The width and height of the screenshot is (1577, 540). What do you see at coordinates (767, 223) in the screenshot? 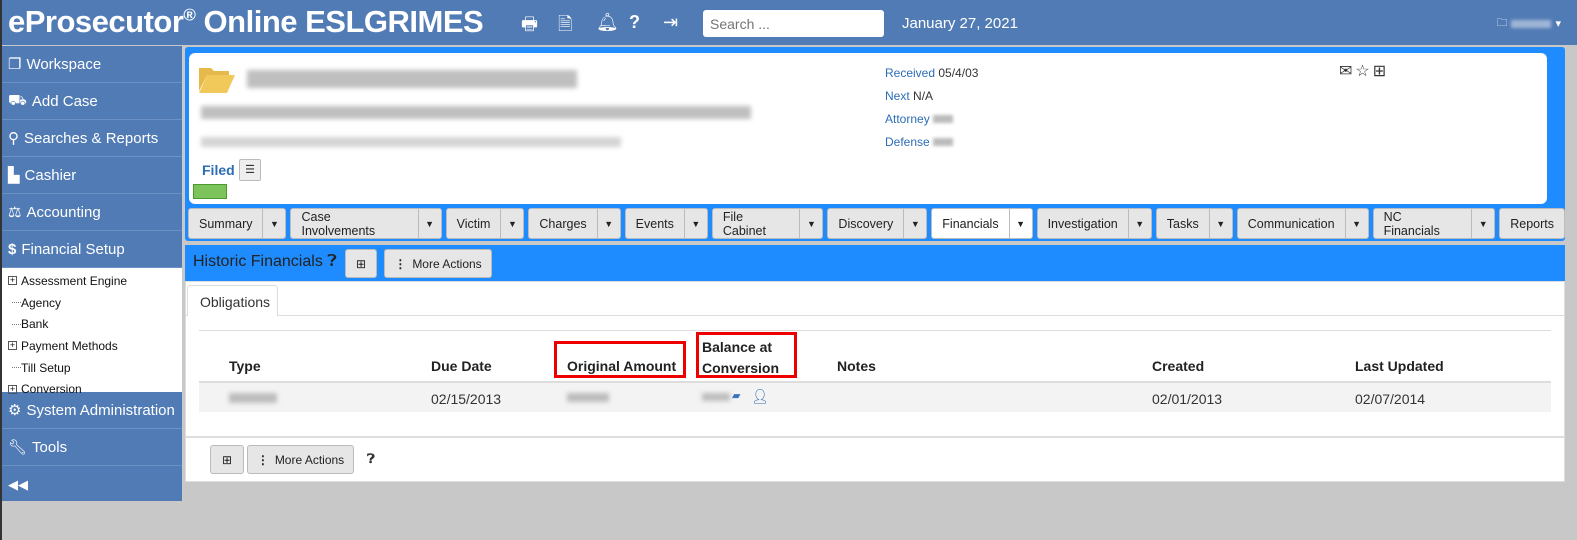
I see `tab-file-cabinet: File Cabinet ▼` at bounding box center [767, 223].